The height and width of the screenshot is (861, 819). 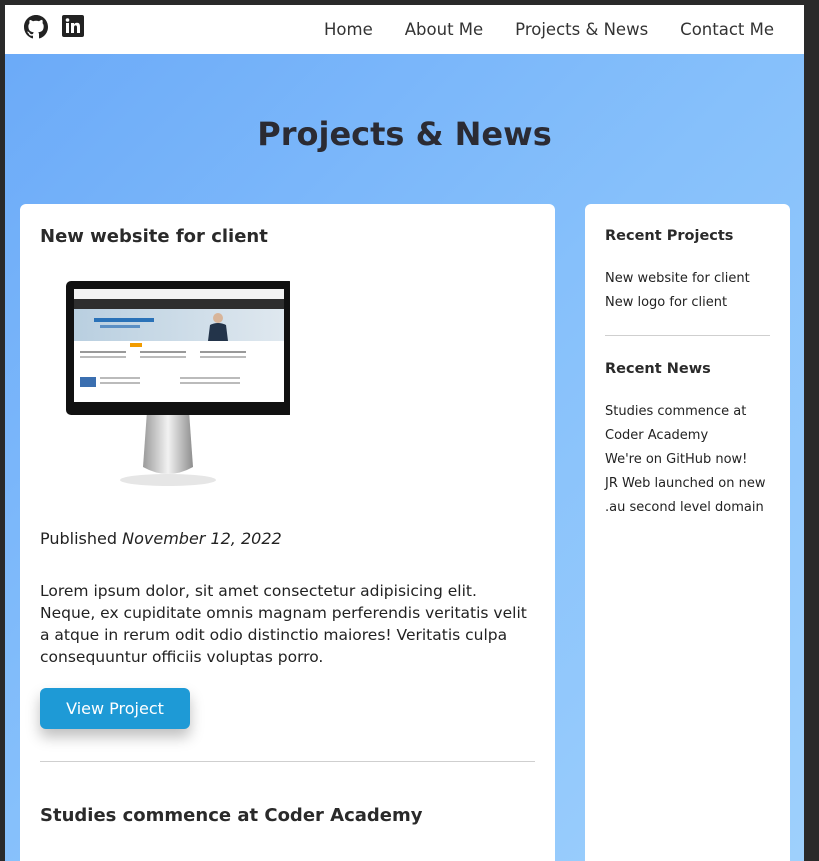 What do you see at coordinates (404, 134) in the screenshot?
I see `page-title: Projects & News` at bounding box center [404, 134].